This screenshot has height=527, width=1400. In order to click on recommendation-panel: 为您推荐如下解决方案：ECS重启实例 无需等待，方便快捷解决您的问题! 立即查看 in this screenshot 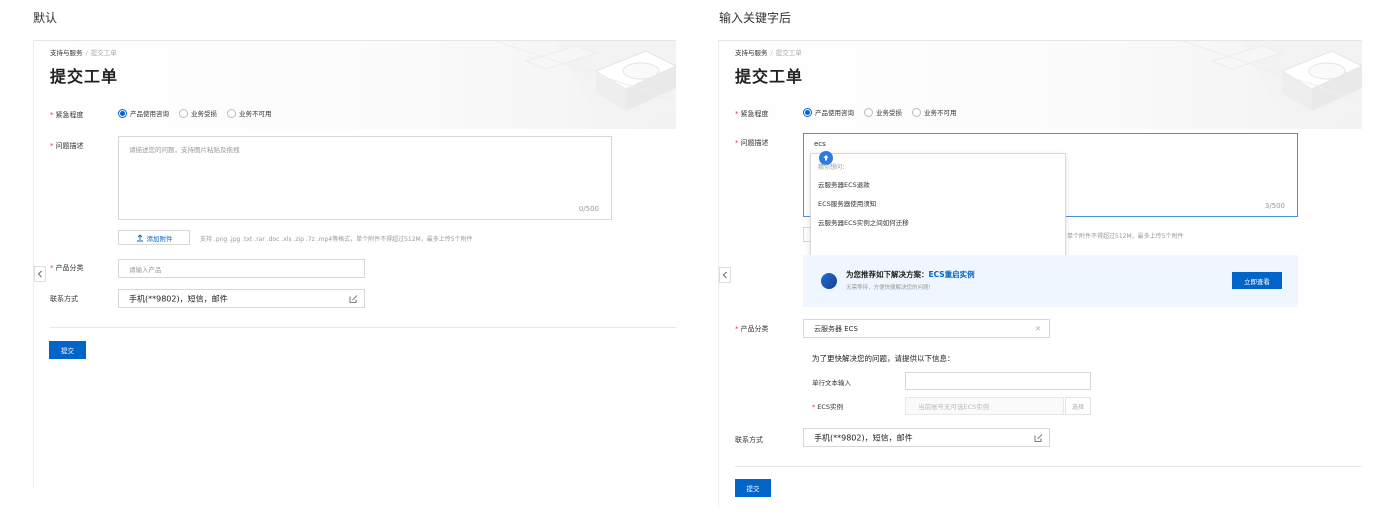, I will do `click(1050, 281)`.